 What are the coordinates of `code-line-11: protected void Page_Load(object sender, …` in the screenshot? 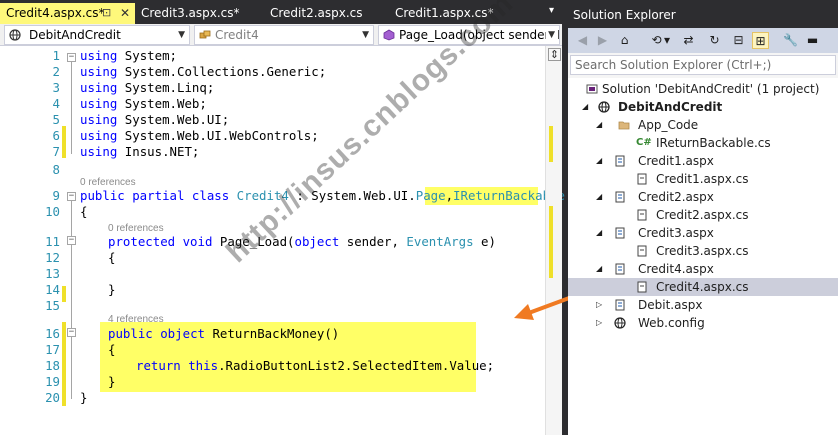 It's located at (302, 241).